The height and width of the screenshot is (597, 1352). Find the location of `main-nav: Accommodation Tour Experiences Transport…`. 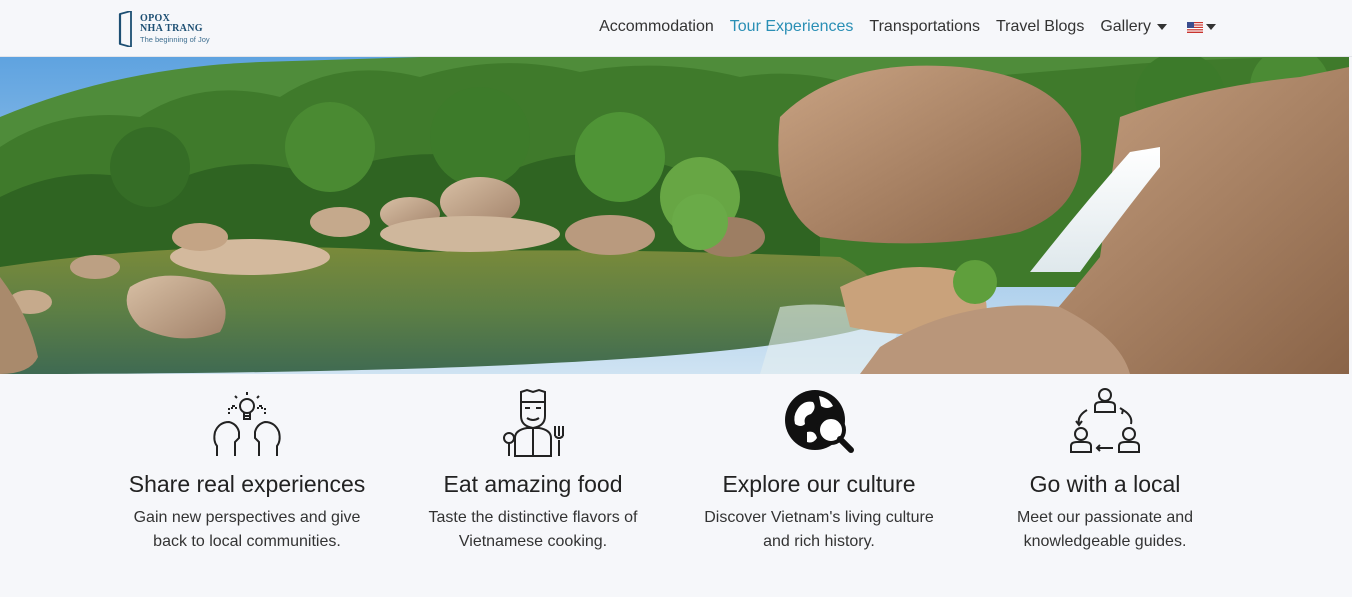

main-nav: Accommodation Tour Experiences Transport… is located at coordinates (899, 27).